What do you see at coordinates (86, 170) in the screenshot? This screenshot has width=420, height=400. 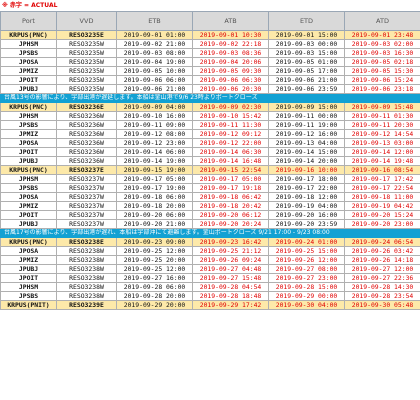 I see `cell-vvd: RESO3237E` at bounding box center [86, 170].